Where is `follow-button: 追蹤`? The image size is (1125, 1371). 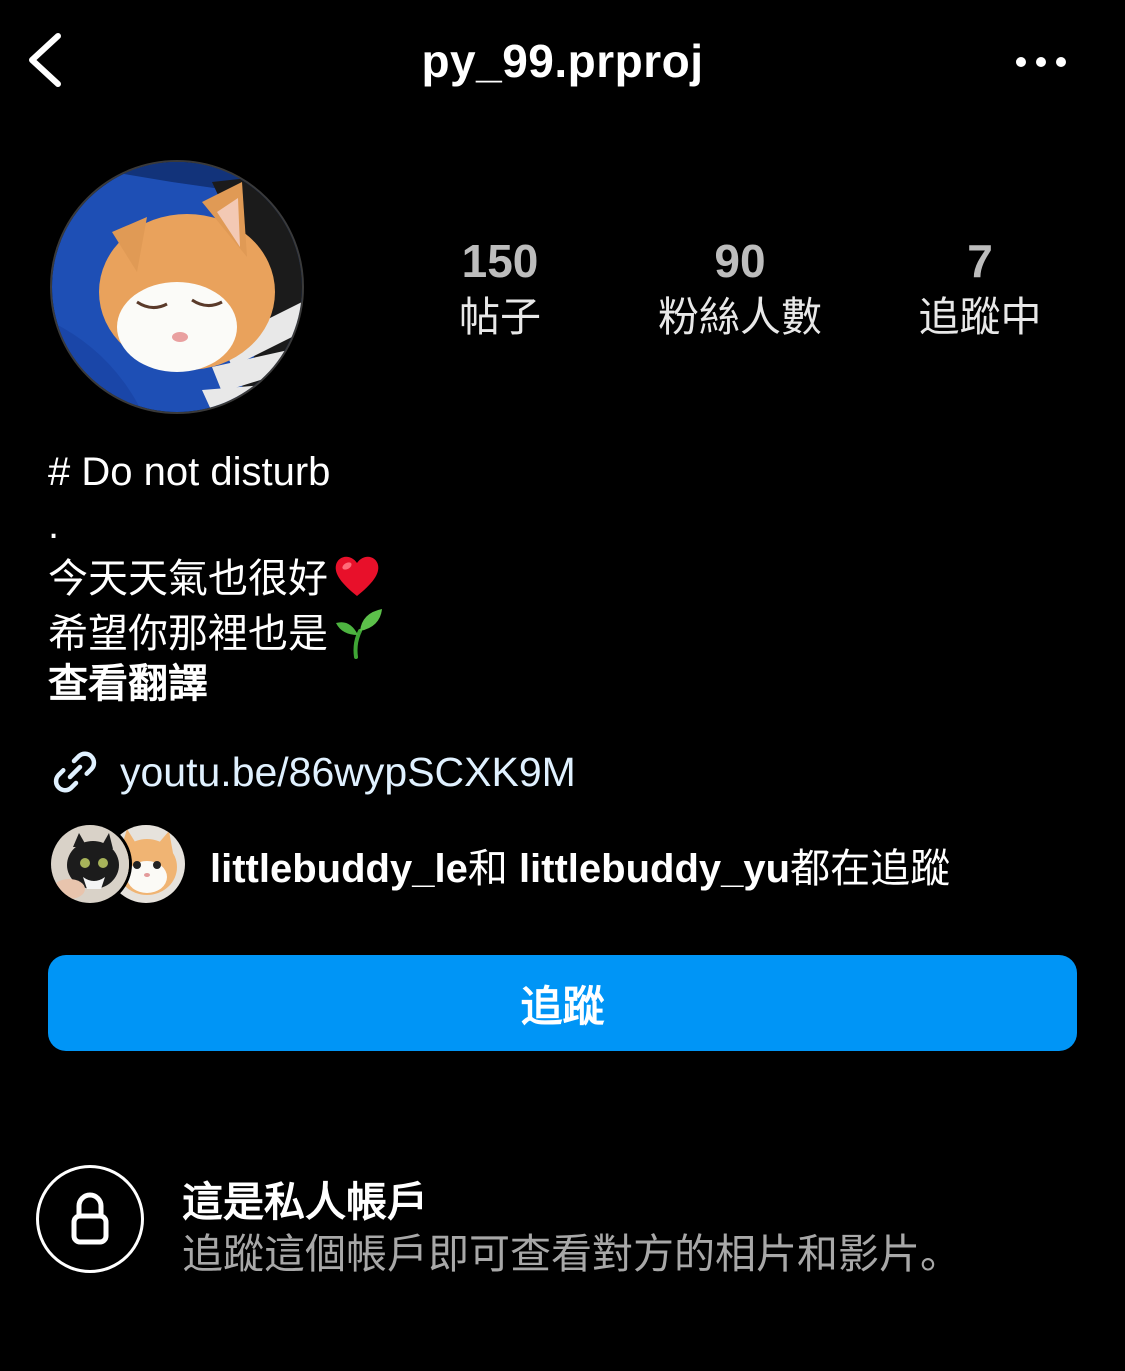
follow-button: 追蹤 is located at coordinates (562, 1003).